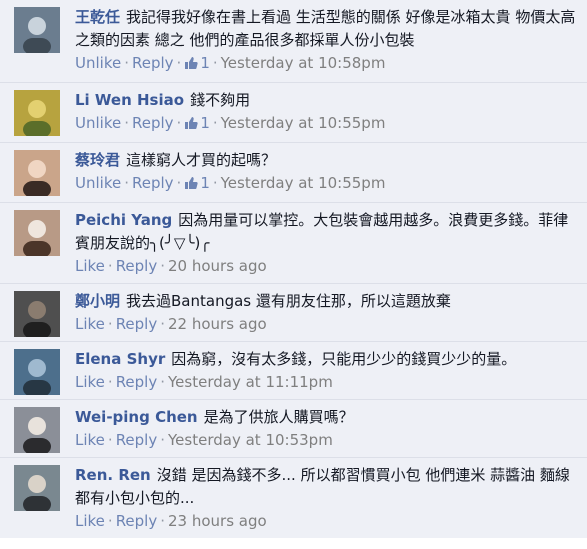 The height and width of the screenshot is (549, 587). I want to click on comment-author-link: Wei-ping Chen, so click(136, 417).